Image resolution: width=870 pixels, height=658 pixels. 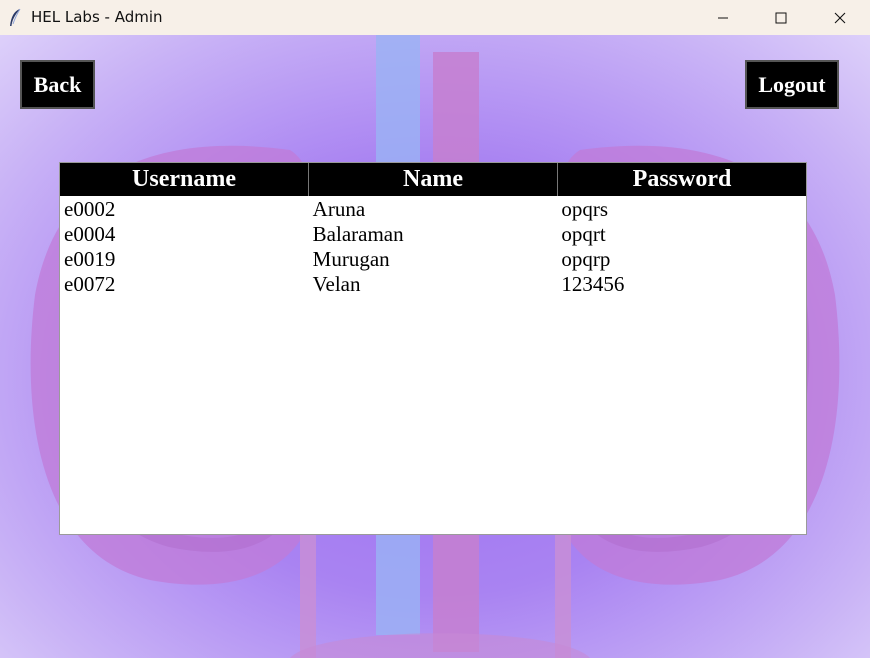 What do you see at coordinates (15, 18) in the screenshot?
I see `feather-icon` at bounding box center [15, 18].